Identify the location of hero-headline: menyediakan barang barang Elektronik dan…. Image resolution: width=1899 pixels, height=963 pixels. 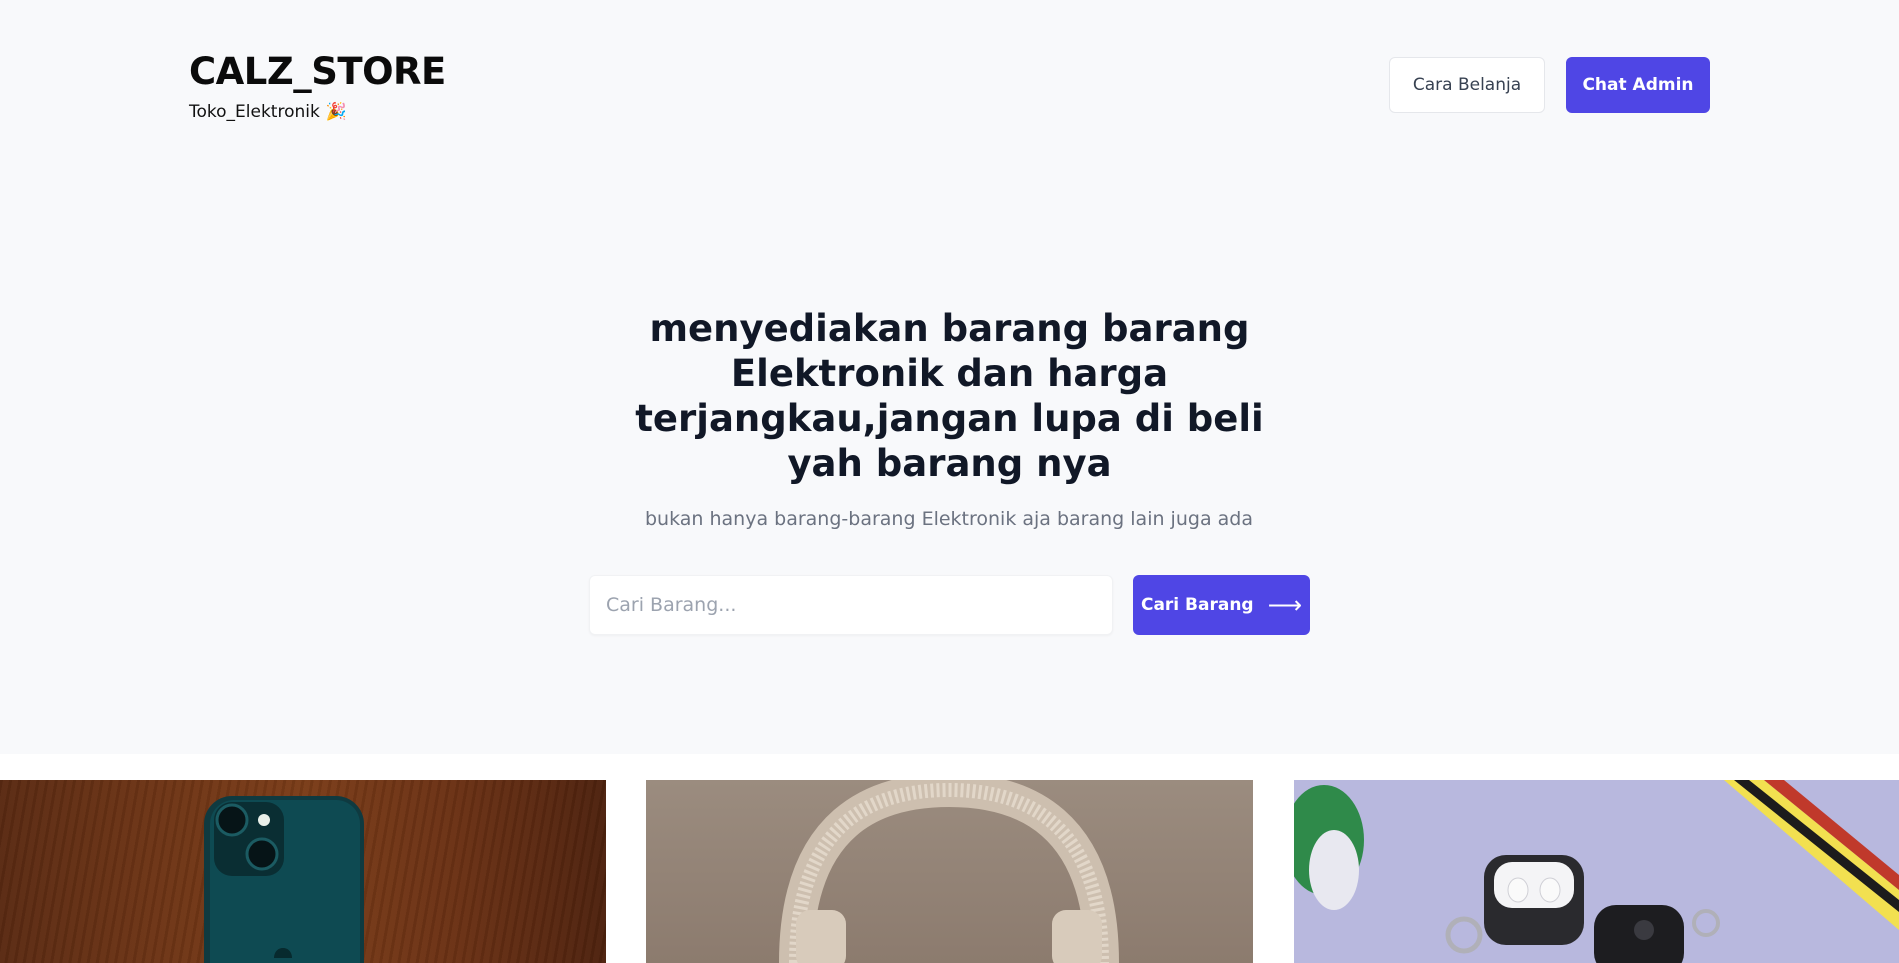
(949, 396).